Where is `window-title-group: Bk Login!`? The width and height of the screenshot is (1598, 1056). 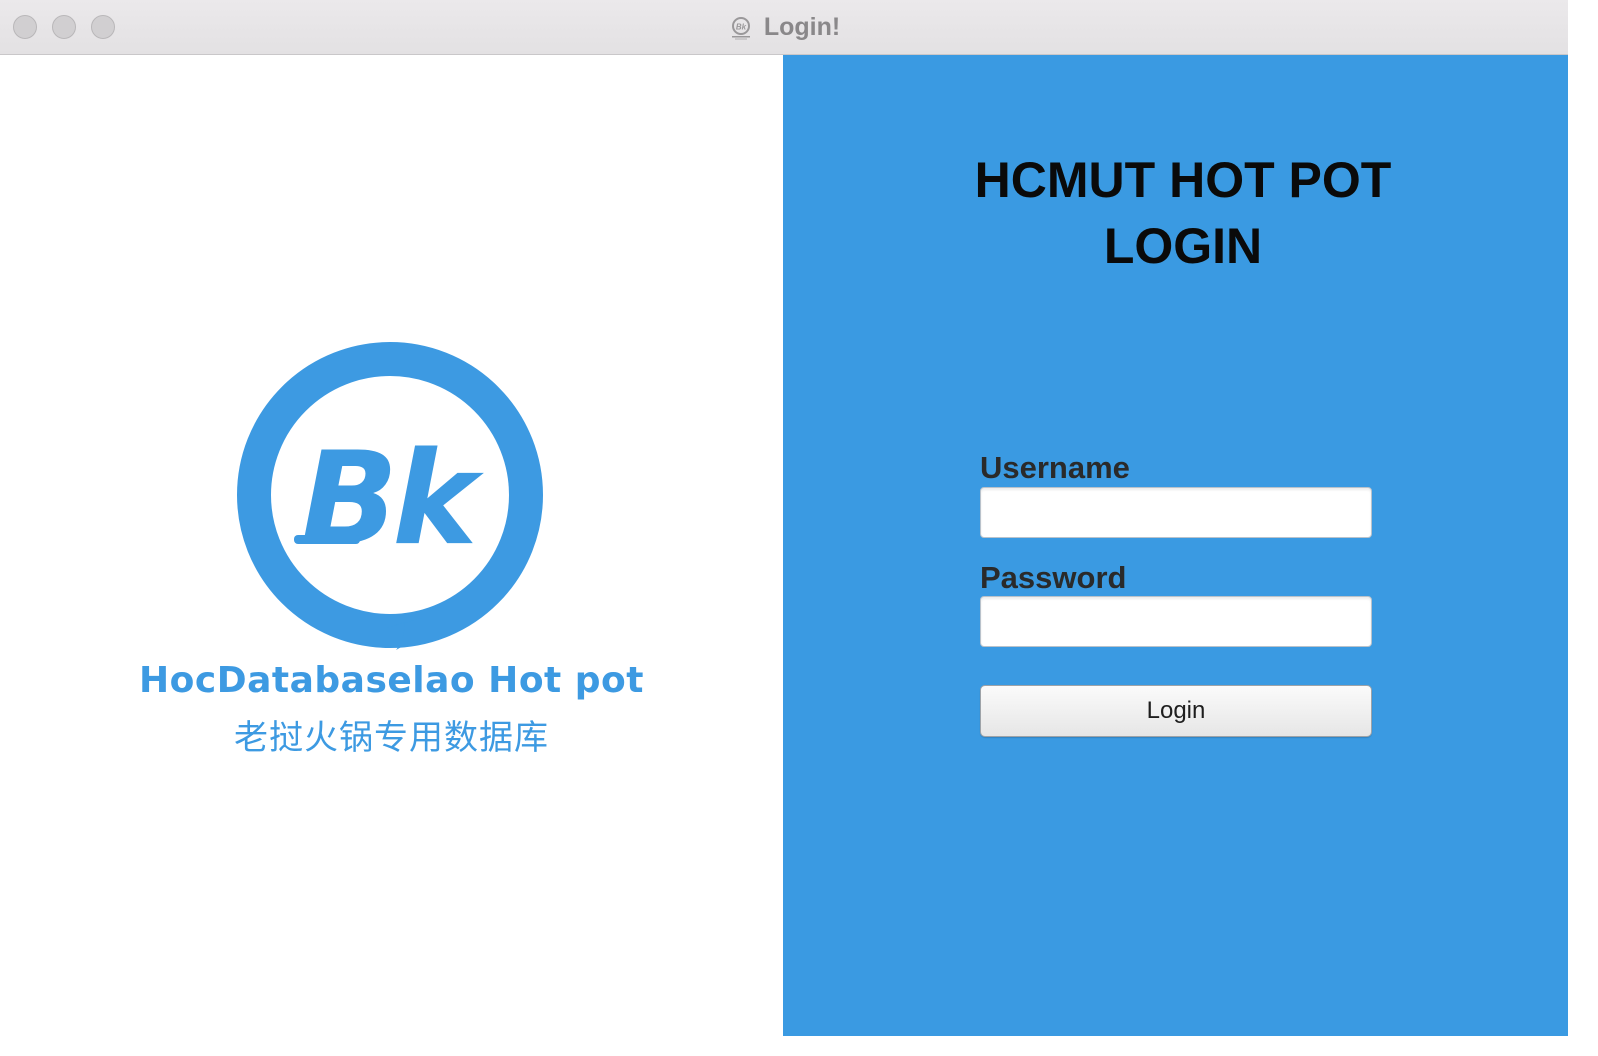
window-title-group: Bk Login! is located at coordinates (784, 27).